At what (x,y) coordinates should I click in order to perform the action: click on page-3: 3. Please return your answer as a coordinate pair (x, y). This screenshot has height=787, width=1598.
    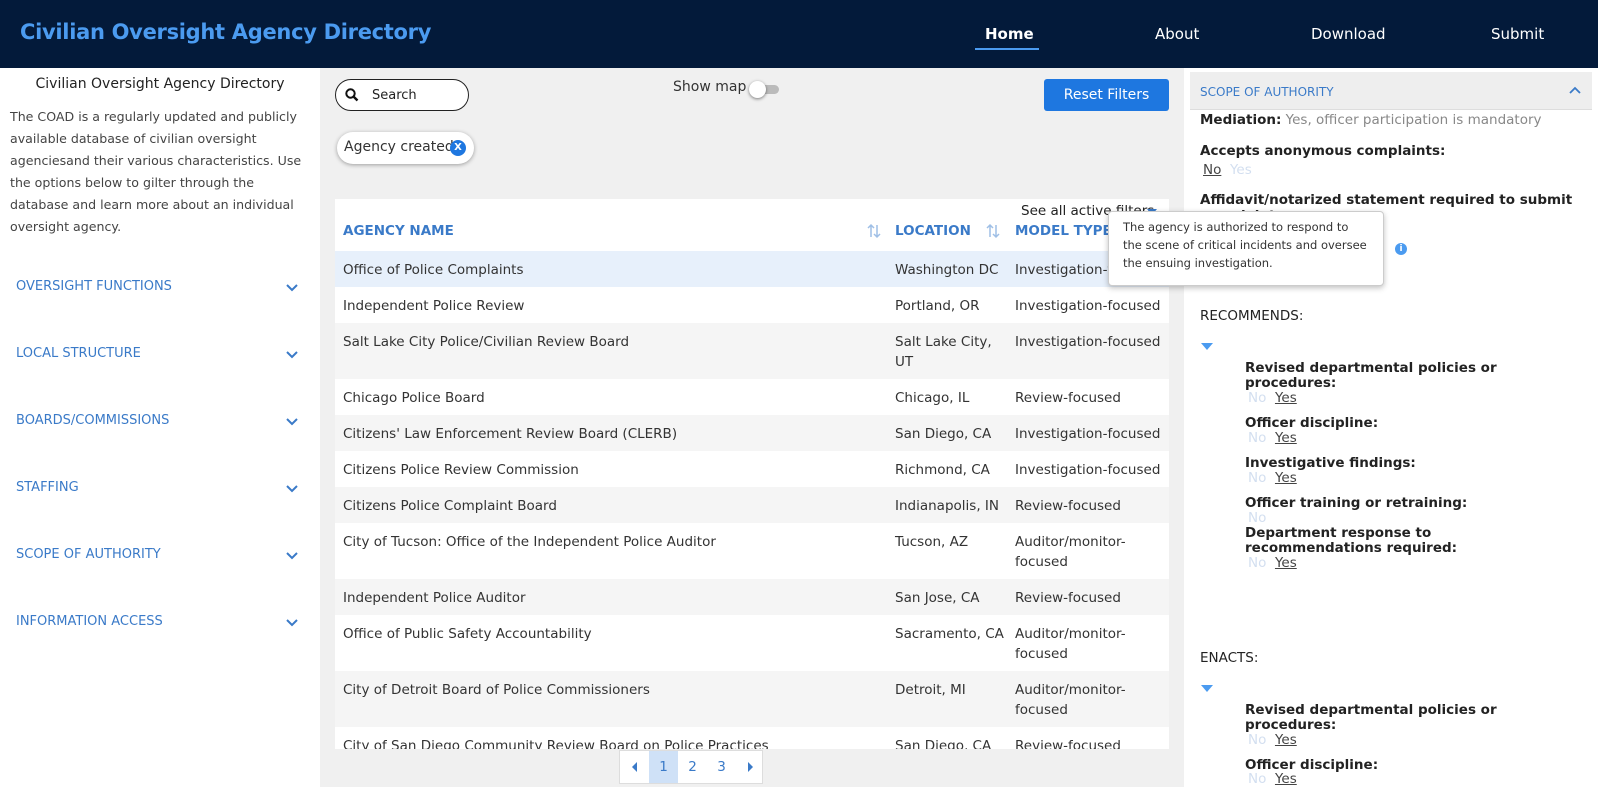
    Looking at the image, I should click on (721, 767).